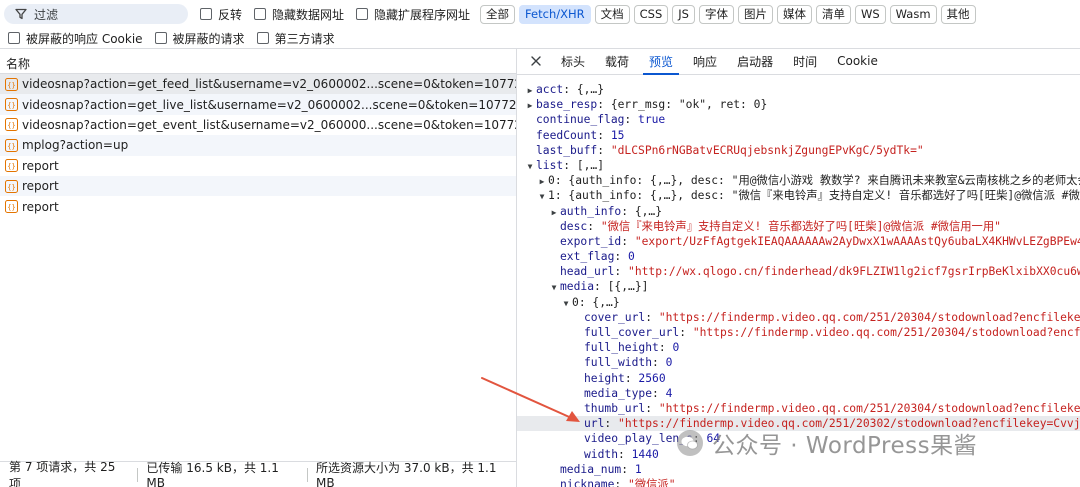 This screenshot has width=1080, height=487. Describe the element at coordinates (661, 62) in the screenshot. I see `detail-tab: 预览` at that location.